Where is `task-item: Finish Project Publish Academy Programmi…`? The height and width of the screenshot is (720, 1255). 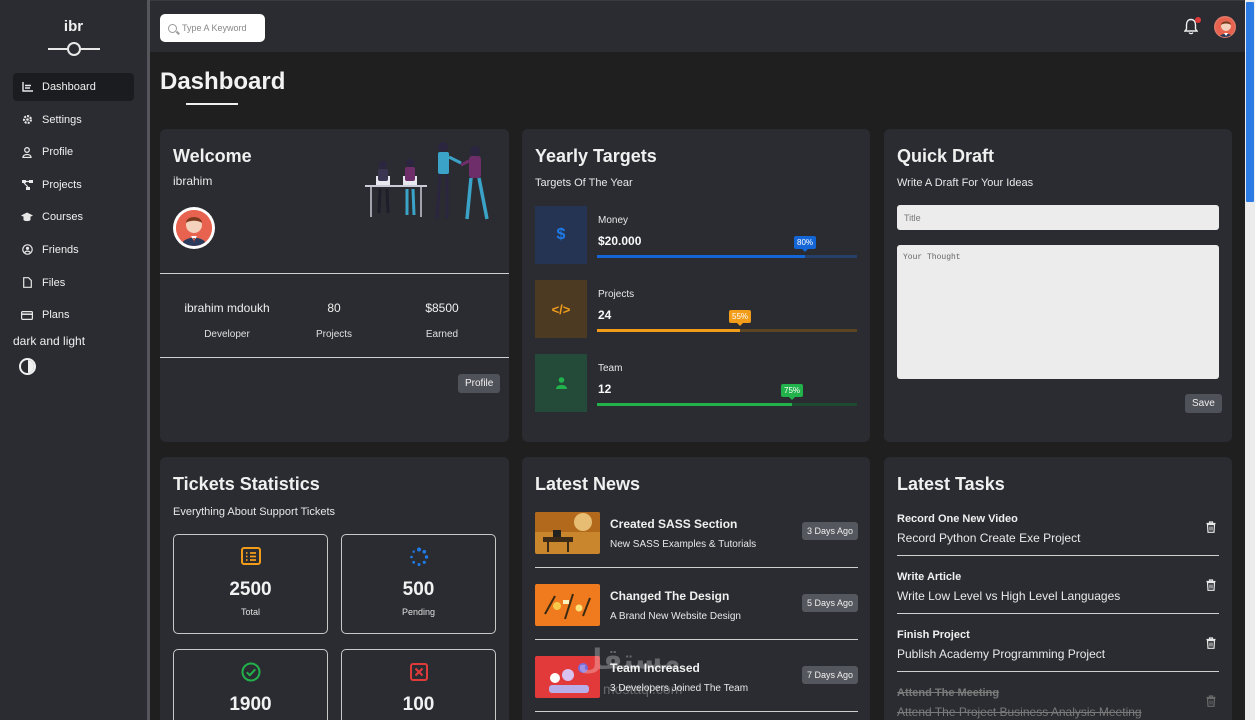
task-item: Finish Project Publish Academy Programmi… is located at coordinates (1058, 658).